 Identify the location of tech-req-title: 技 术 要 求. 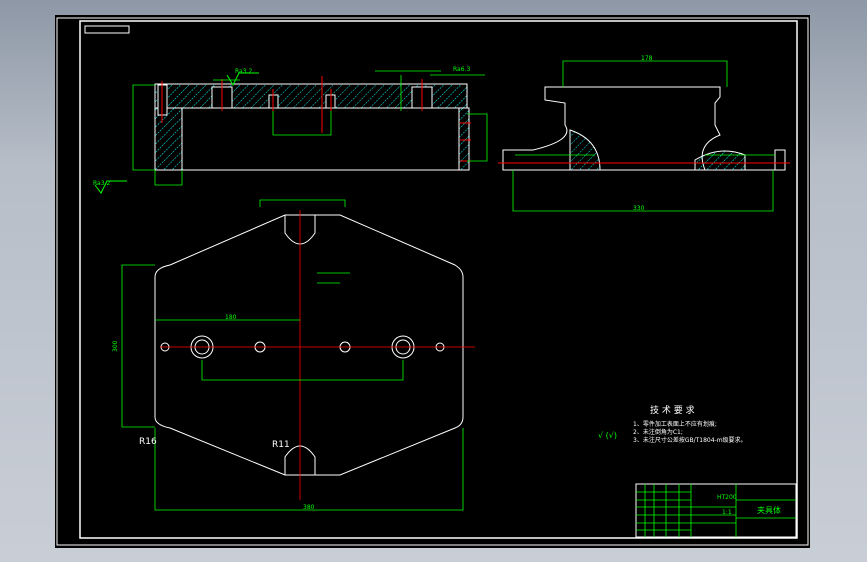
(672, 410).